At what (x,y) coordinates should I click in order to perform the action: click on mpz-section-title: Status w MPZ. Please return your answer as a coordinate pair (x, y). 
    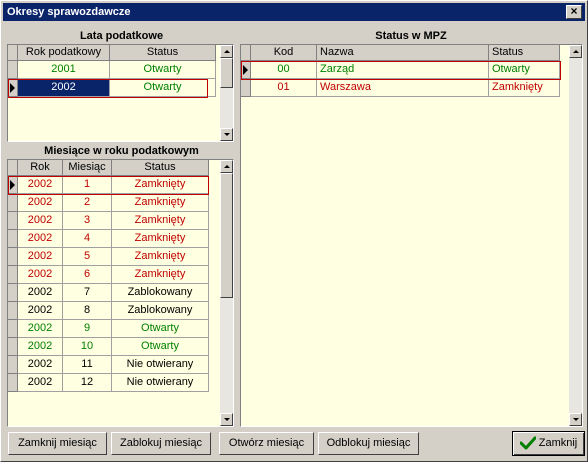
    Looking at the image, I should click on (411, 36).